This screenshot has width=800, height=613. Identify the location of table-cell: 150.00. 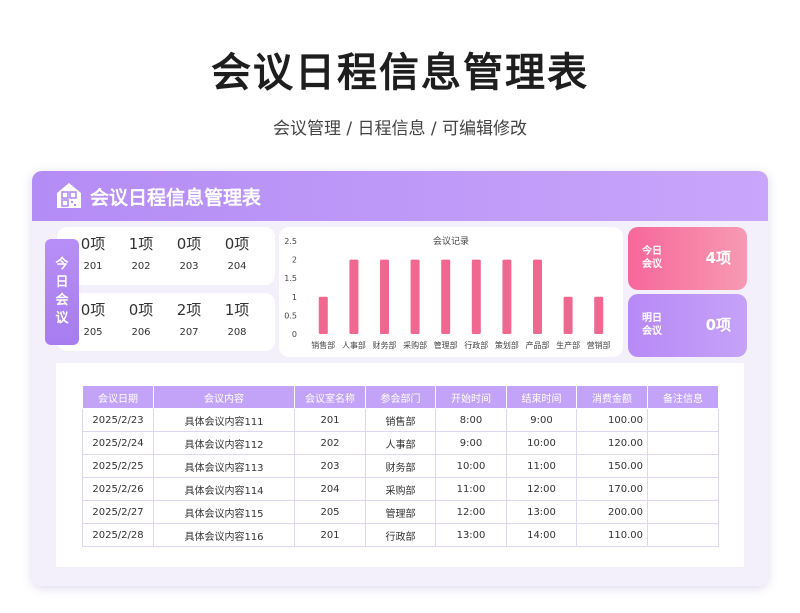
(612, 466).